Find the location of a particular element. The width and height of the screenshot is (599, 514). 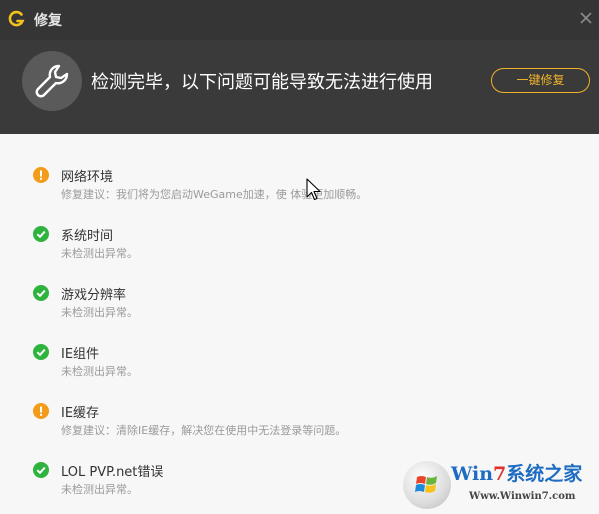

list-item: IE缓存 修复建议：清除IE缓存，解决您在使用中无法登录等问题。 is located at coordinates (243, 427).